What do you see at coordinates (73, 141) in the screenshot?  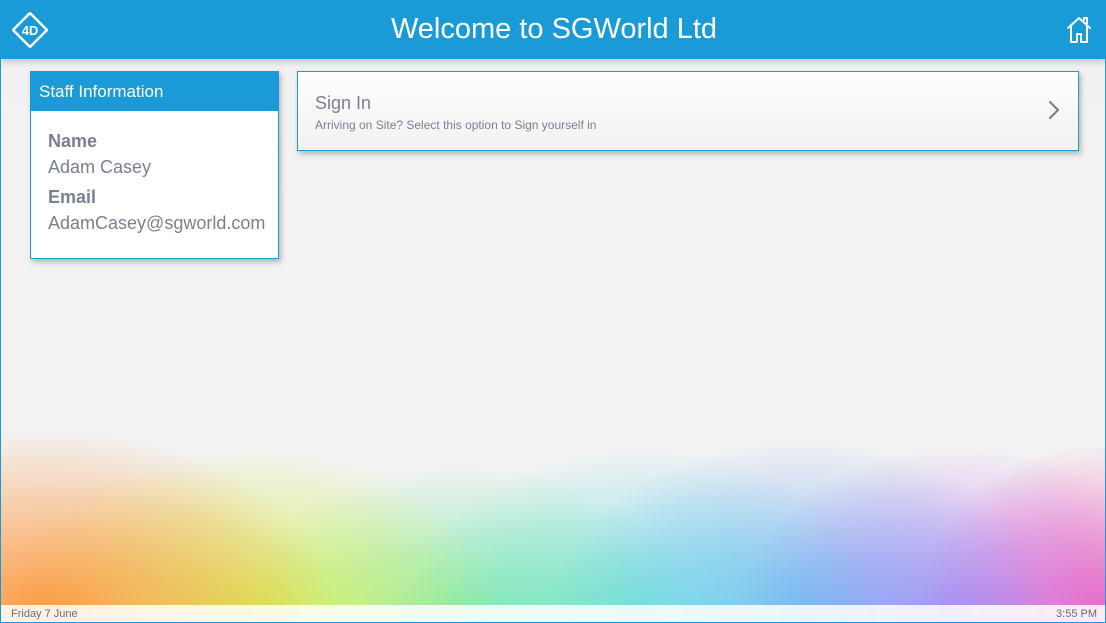 I see `name-label: Name` at bounding box center [73, 141].